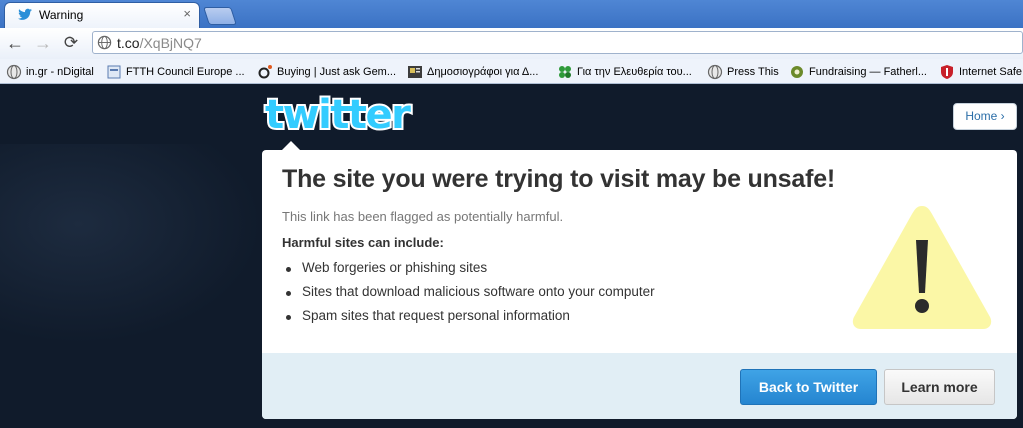  I want to click on twitter-logo: twitter, so click(342, 114).